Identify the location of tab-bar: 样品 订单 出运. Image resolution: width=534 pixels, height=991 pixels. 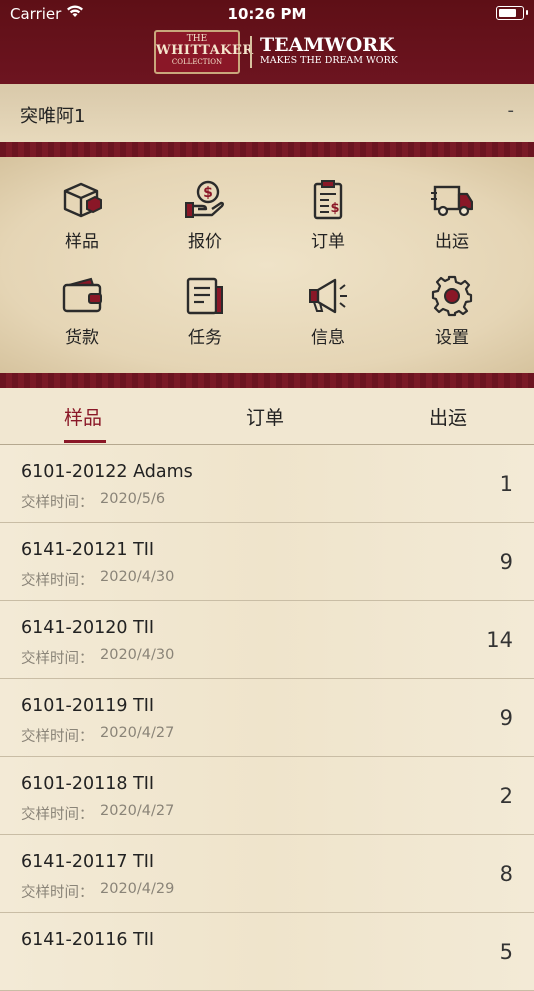
(267, 416).